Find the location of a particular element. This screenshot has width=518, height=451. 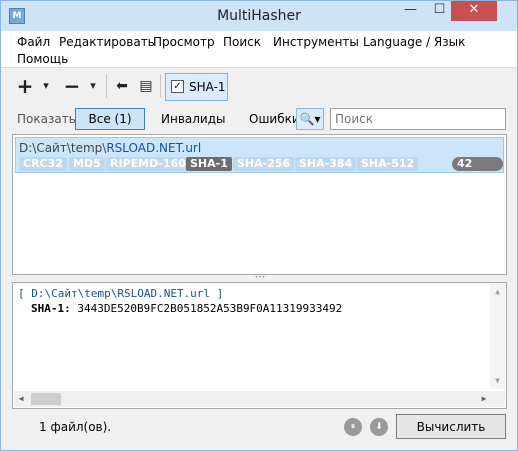

badge-sha256: SHA-256 is located at coordinates (264, 164).